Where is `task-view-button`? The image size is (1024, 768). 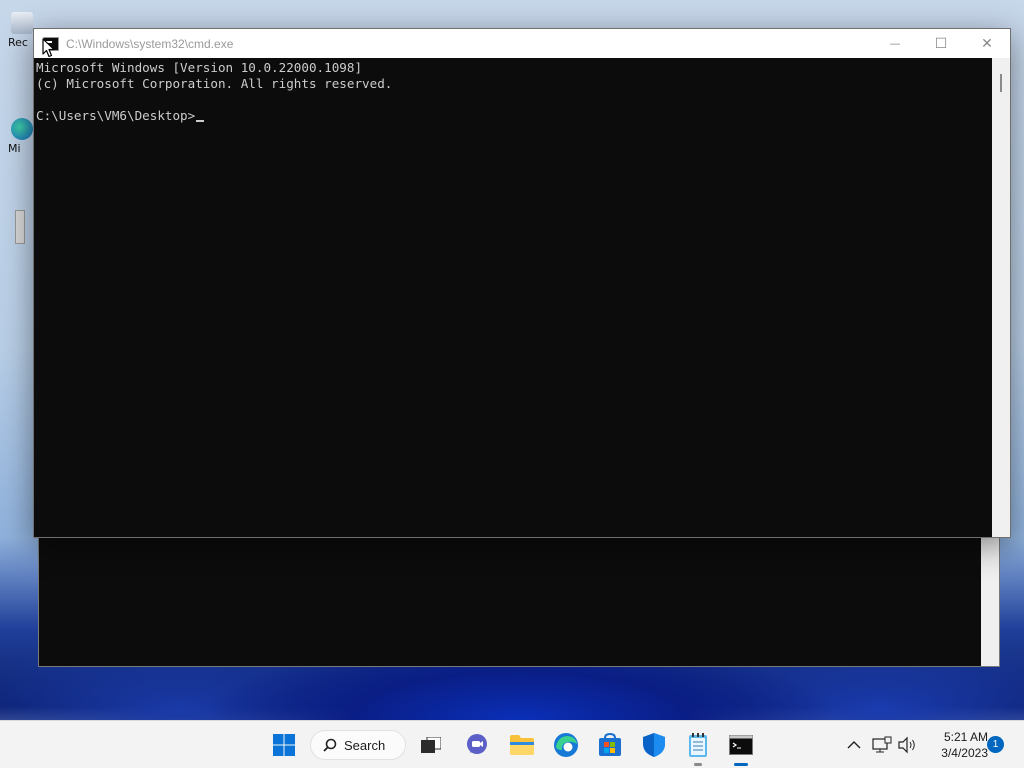
task-view-button is located at coordinates (431, 745).